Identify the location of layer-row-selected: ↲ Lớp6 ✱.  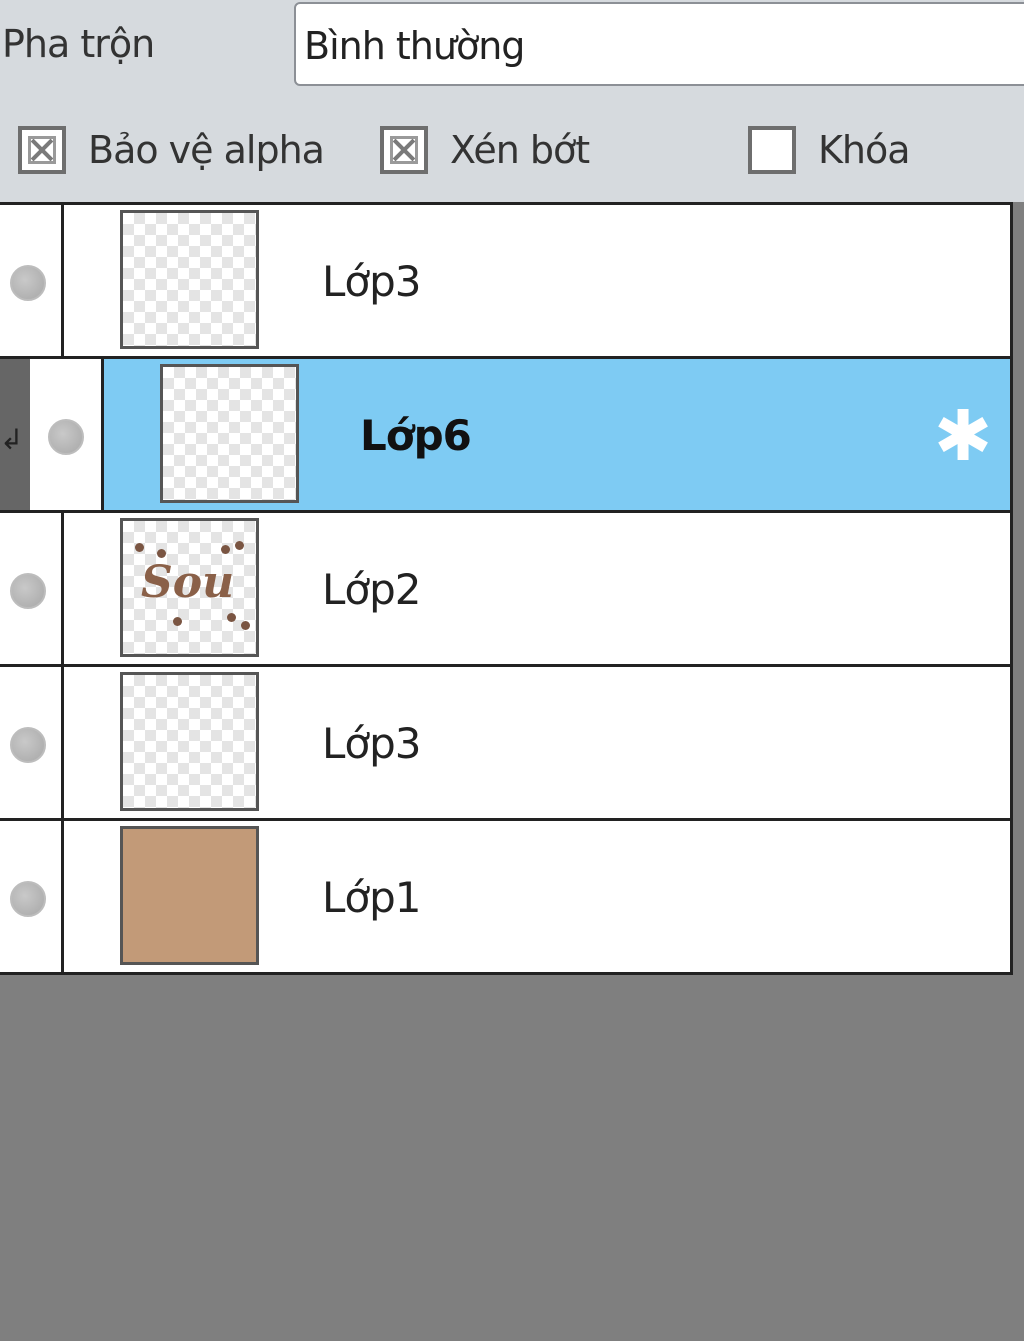
(506, 433).